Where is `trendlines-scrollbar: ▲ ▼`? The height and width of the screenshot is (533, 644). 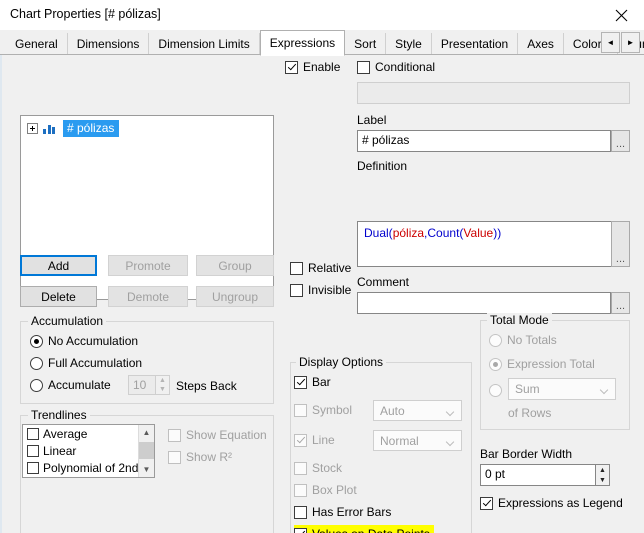
trendlines-scrollbar: ▲ ▼ is located at coordinates (146, 451).